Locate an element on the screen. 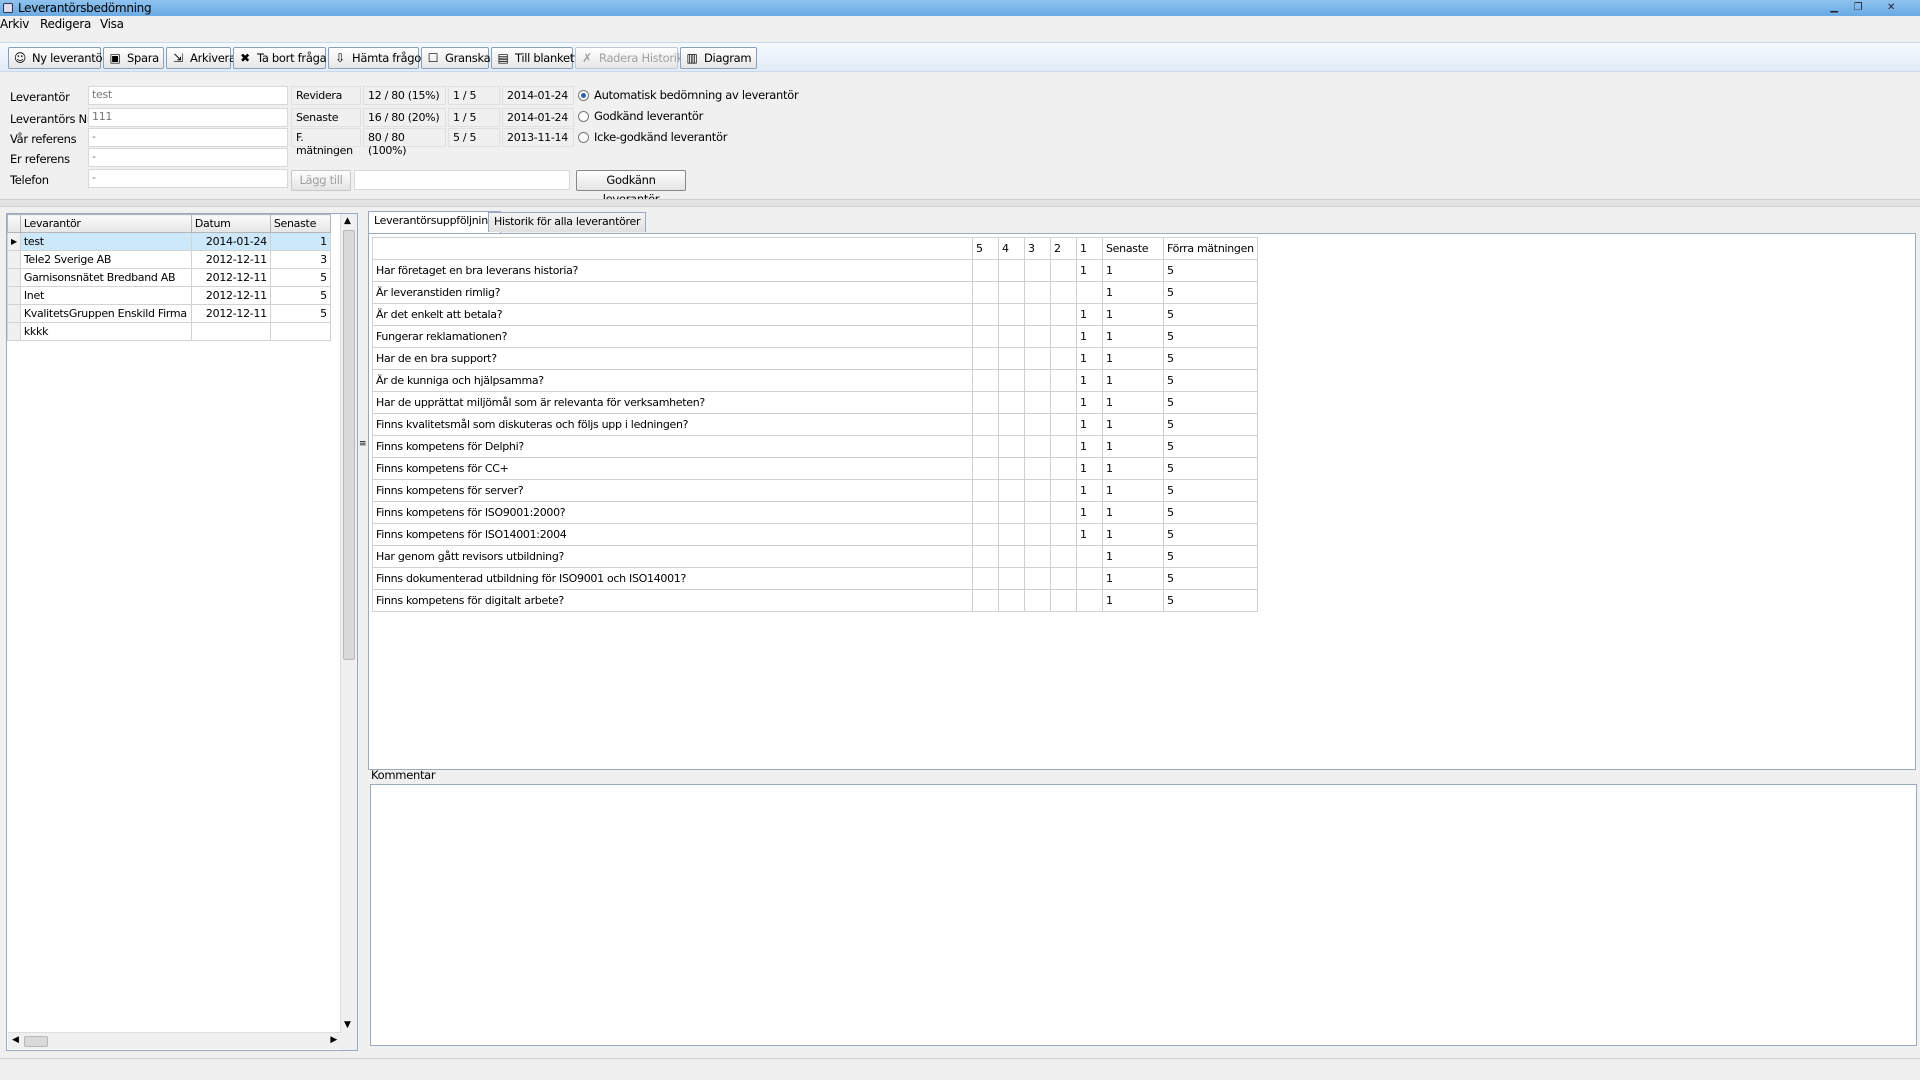 This screenshot has width=1920, height=1080. add-button: Lägg till is located at coordinates (321, 180).